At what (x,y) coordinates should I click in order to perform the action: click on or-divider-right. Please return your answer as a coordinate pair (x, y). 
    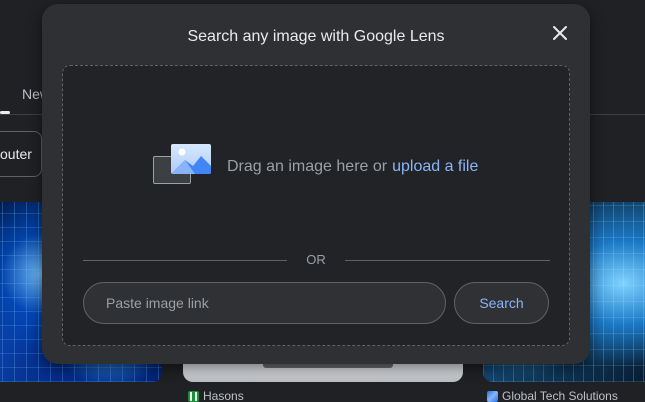
    Looking at the image, I should click on (447, 260).